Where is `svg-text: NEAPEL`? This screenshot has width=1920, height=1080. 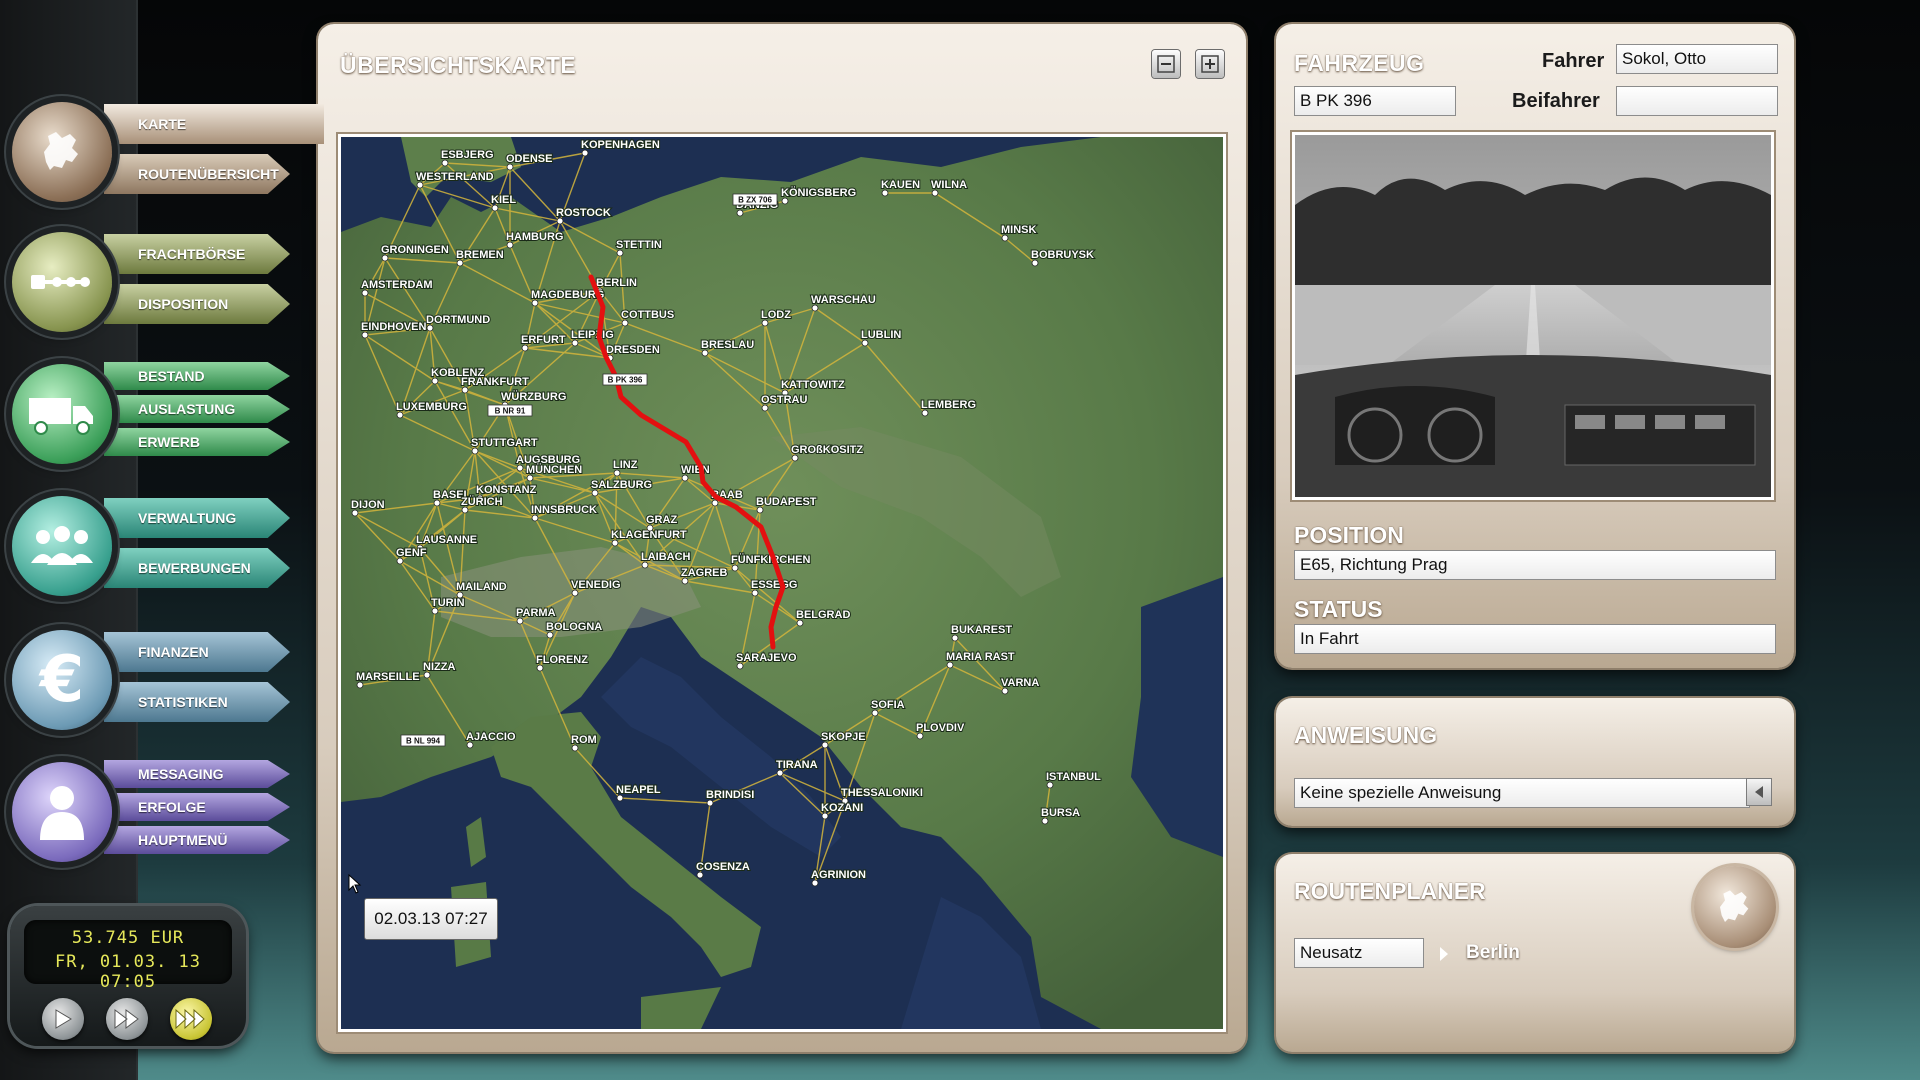 svg-text: NEAPEL is located at coordinates (638, 790).